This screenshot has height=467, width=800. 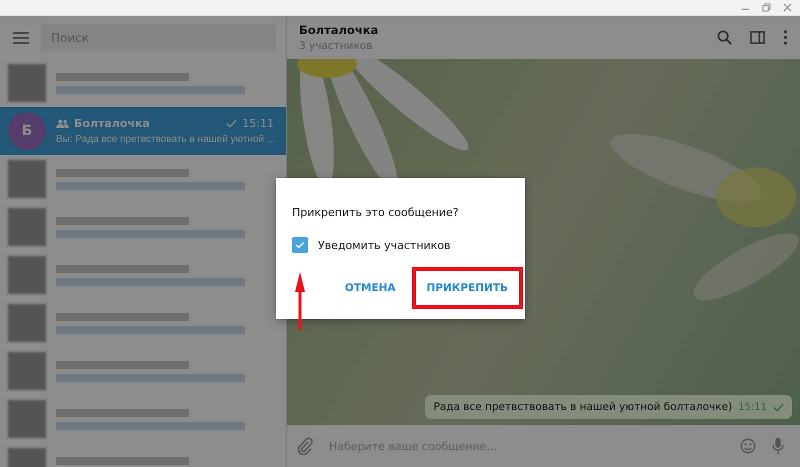 I want to click on chat-time: 15:11, so click(x=258, y=123).